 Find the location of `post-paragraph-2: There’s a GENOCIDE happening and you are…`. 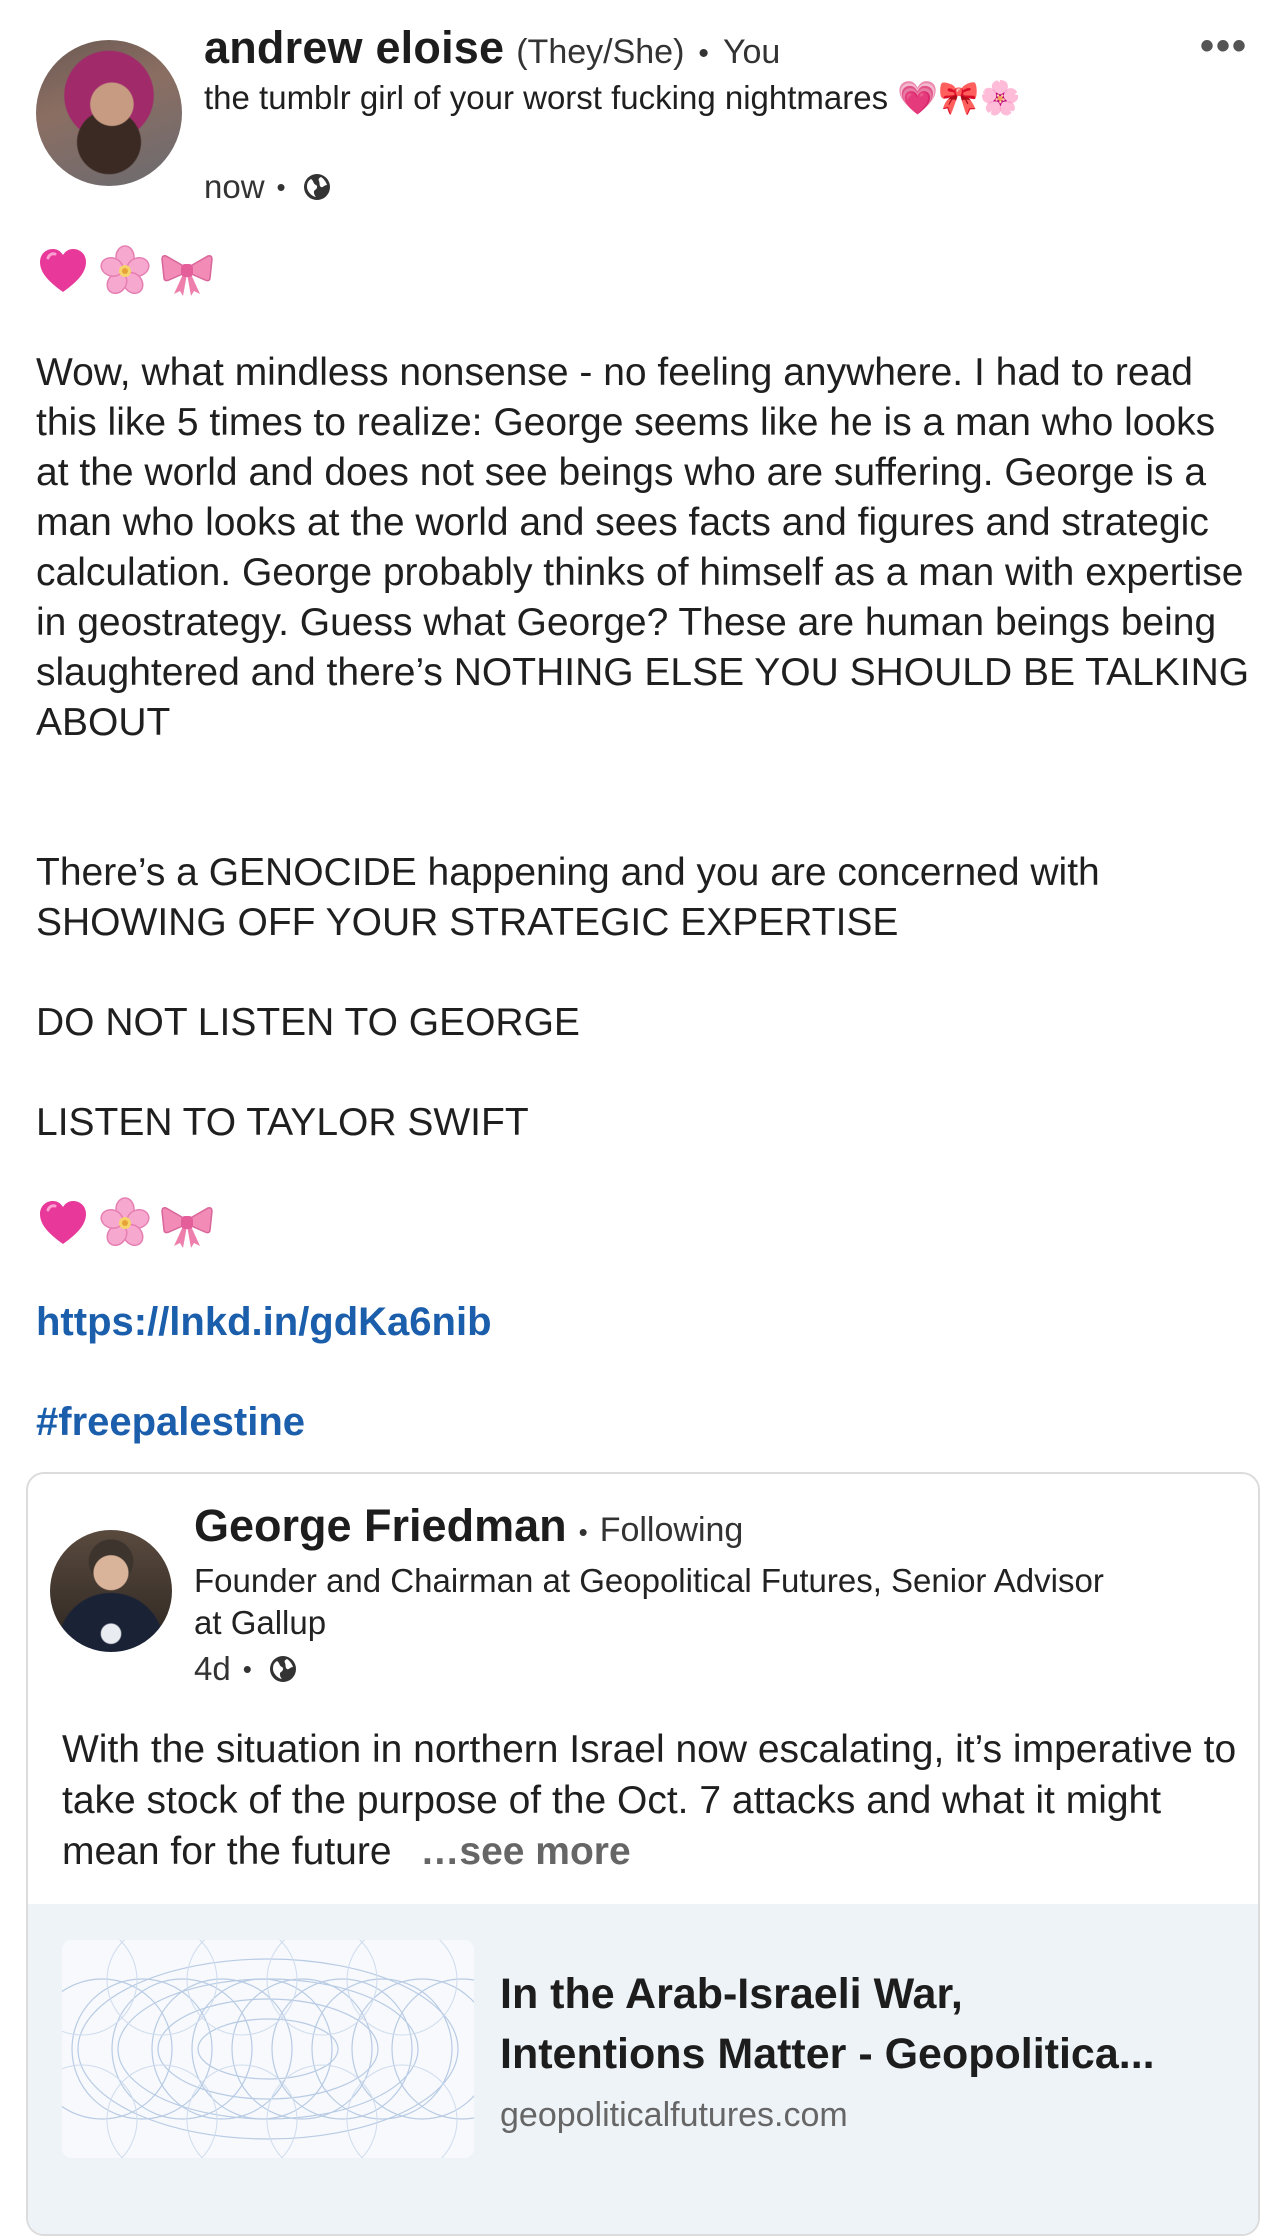

post-paragraph-2: There’s a GENOCIDE happening and you are… is located at coordinates (568, 897).